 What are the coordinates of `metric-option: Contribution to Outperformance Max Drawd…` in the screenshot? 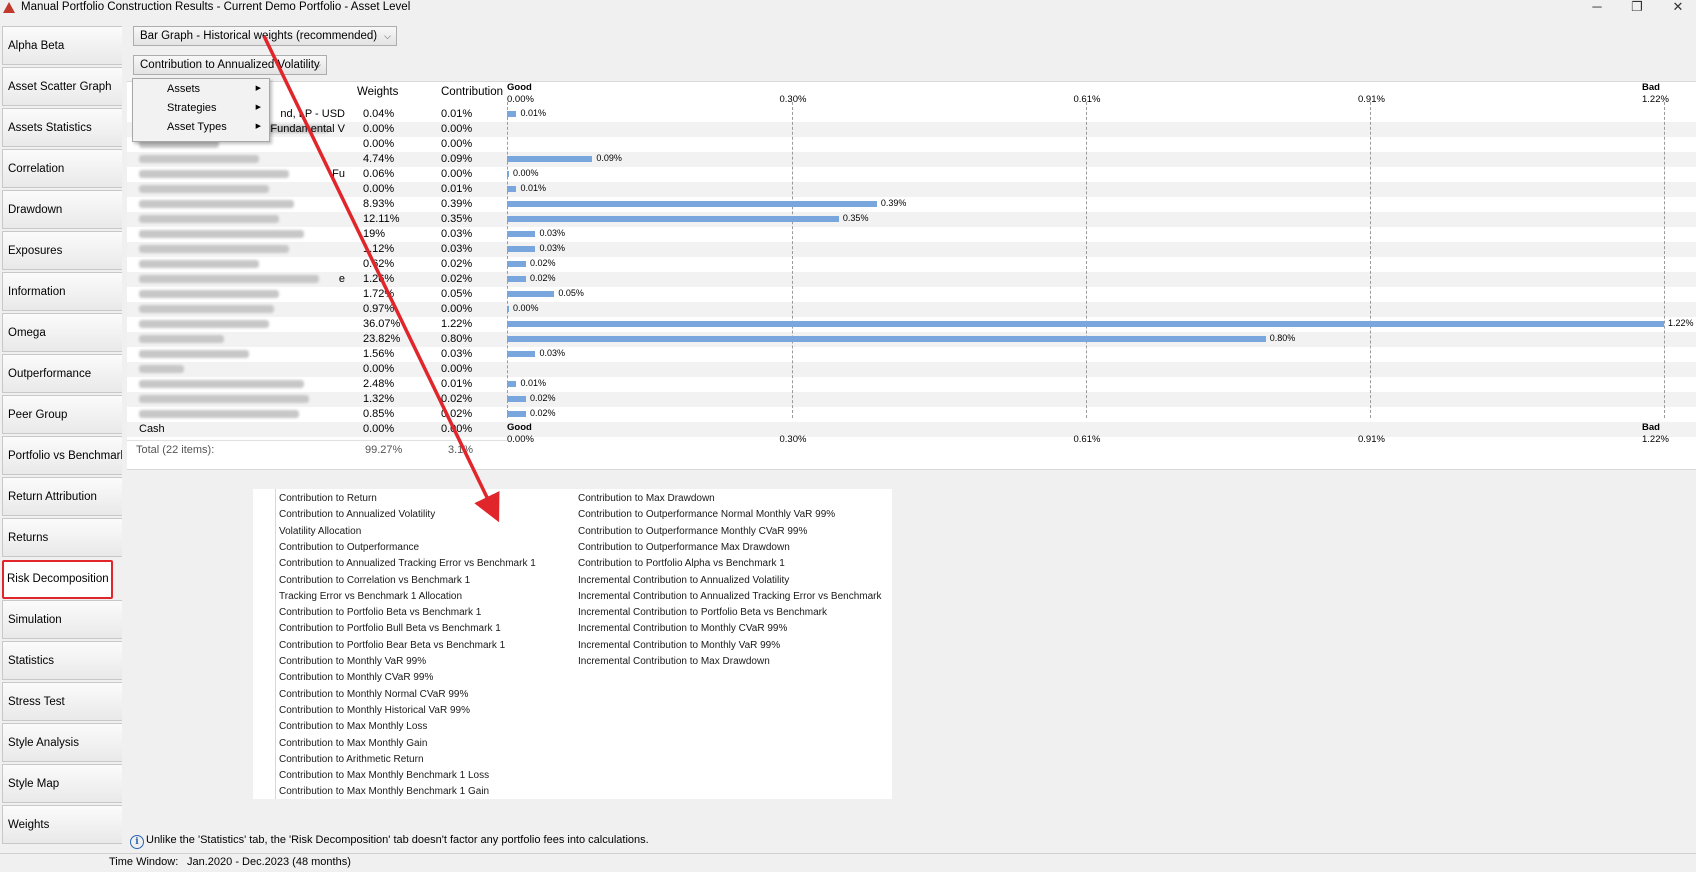 It's located at (684, 547).